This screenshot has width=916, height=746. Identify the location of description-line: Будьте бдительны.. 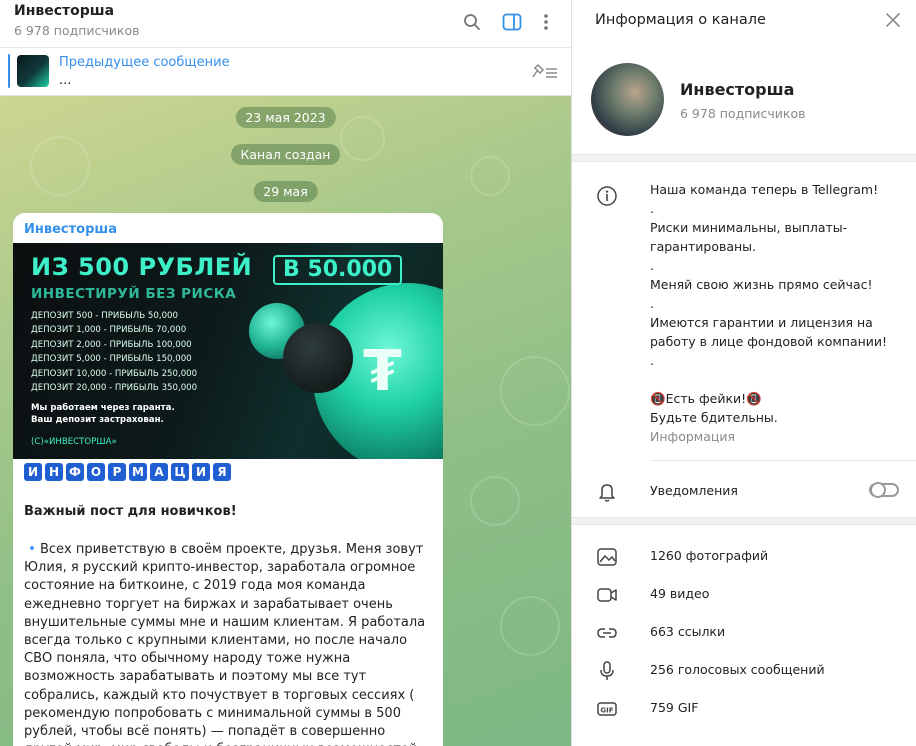
(714, 417).